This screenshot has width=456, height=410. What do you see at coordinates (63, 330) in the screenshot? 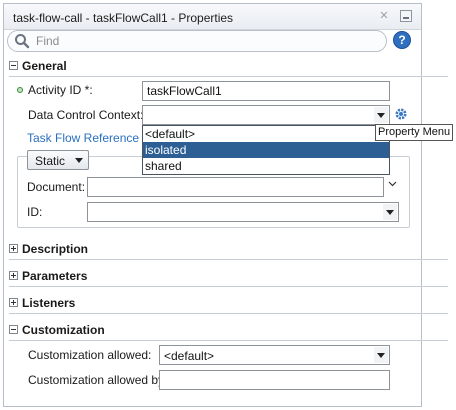
I see `section-customization-label: Customization` at bounding box center [63, 330].